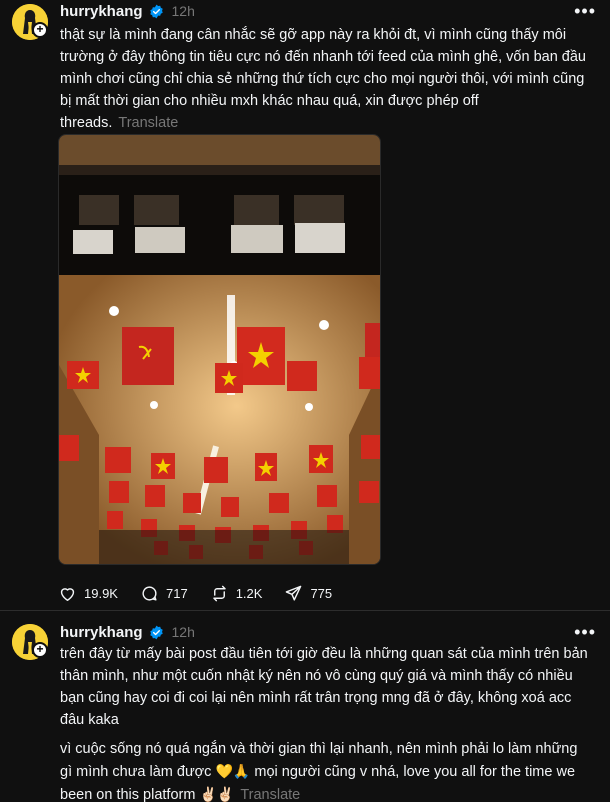 The width and height of the screenshot is (610, 802). Describe the element at coordinates (305, 610) in the screenshot. I see `post-divider` at that location.